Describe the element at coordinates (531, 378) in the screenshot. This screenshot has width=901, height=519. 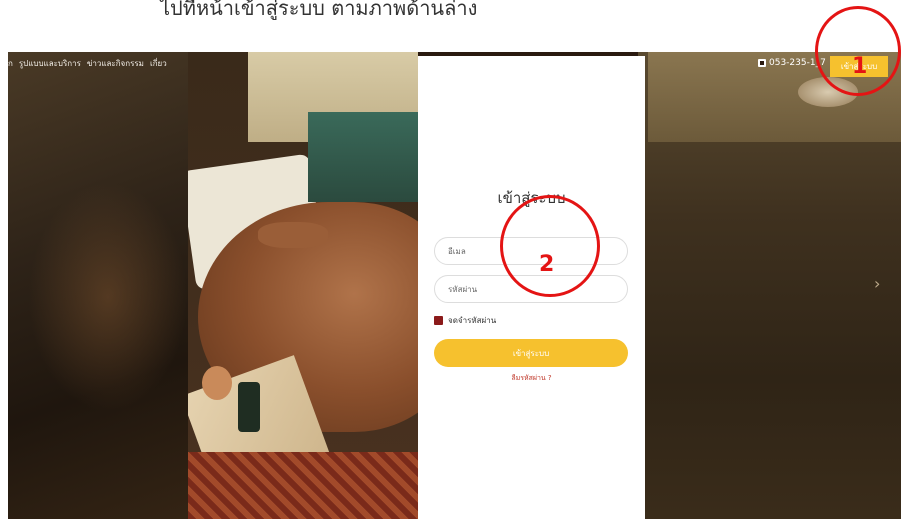
I see `forgot-password-link: ลืมรหัสผ่าน ?` at that location.